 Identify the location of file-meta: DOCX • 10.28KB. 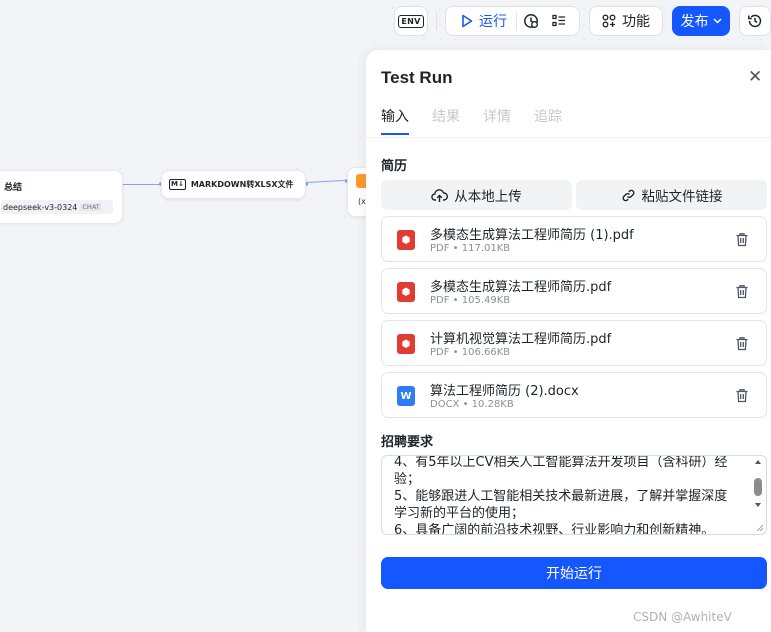
(472, 404).